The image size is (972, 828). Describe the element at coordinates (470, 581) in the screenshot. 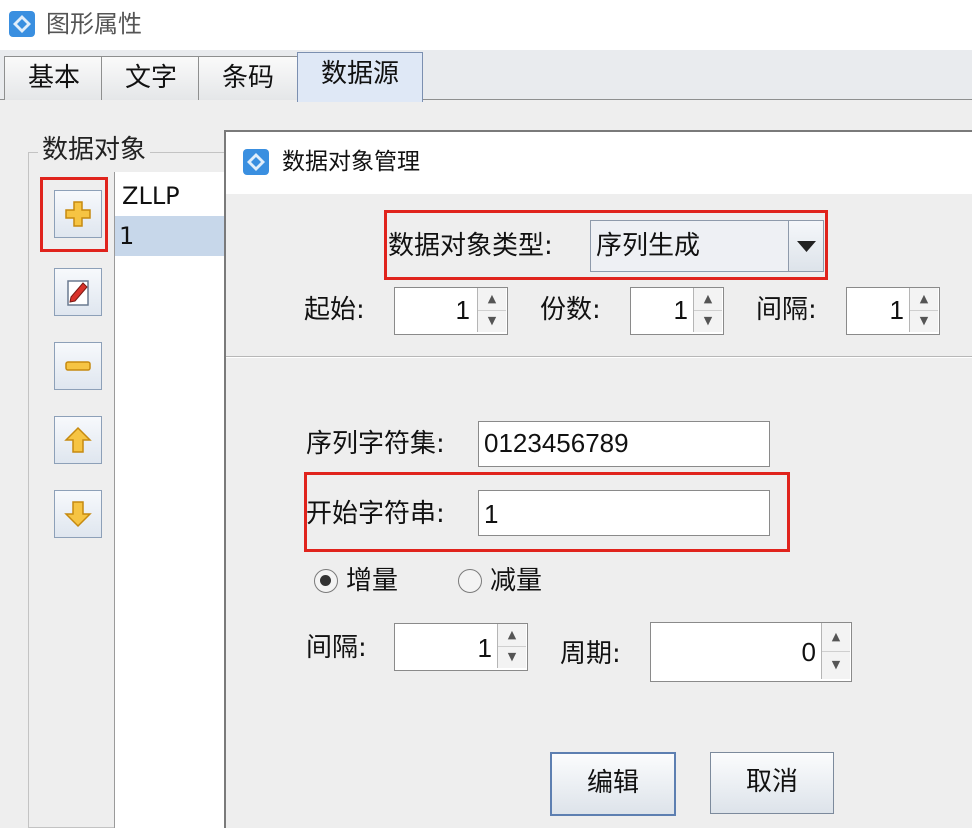

I see `decrement-radio` at that location.